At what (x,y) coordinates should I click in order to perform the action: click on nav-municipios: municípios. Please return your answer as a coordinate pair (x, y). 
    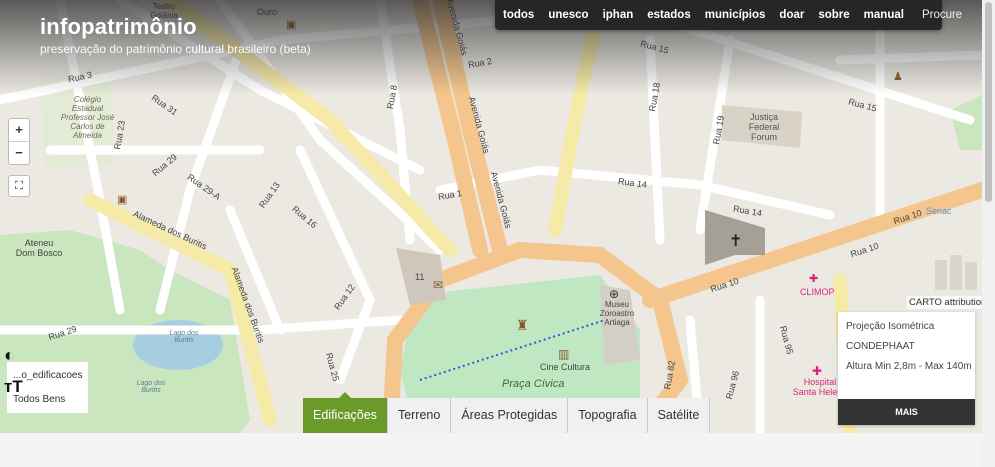
    Looking at the image, I should click on (735, 15).